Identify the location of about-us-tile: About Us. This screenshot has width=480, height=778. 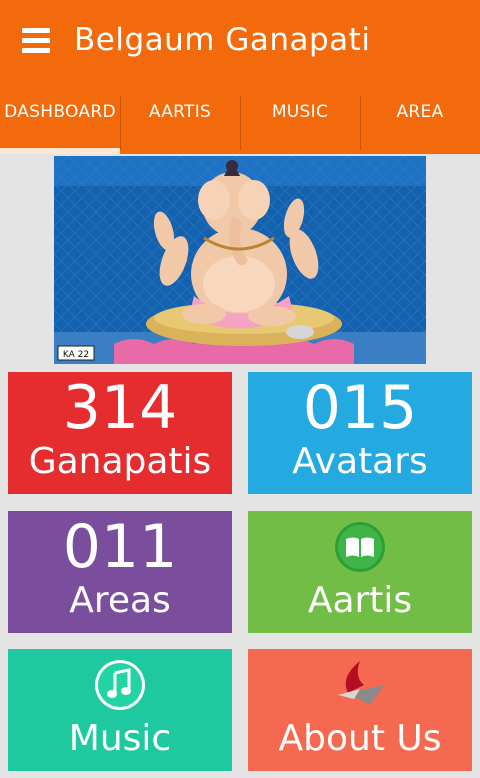
(360, 710).